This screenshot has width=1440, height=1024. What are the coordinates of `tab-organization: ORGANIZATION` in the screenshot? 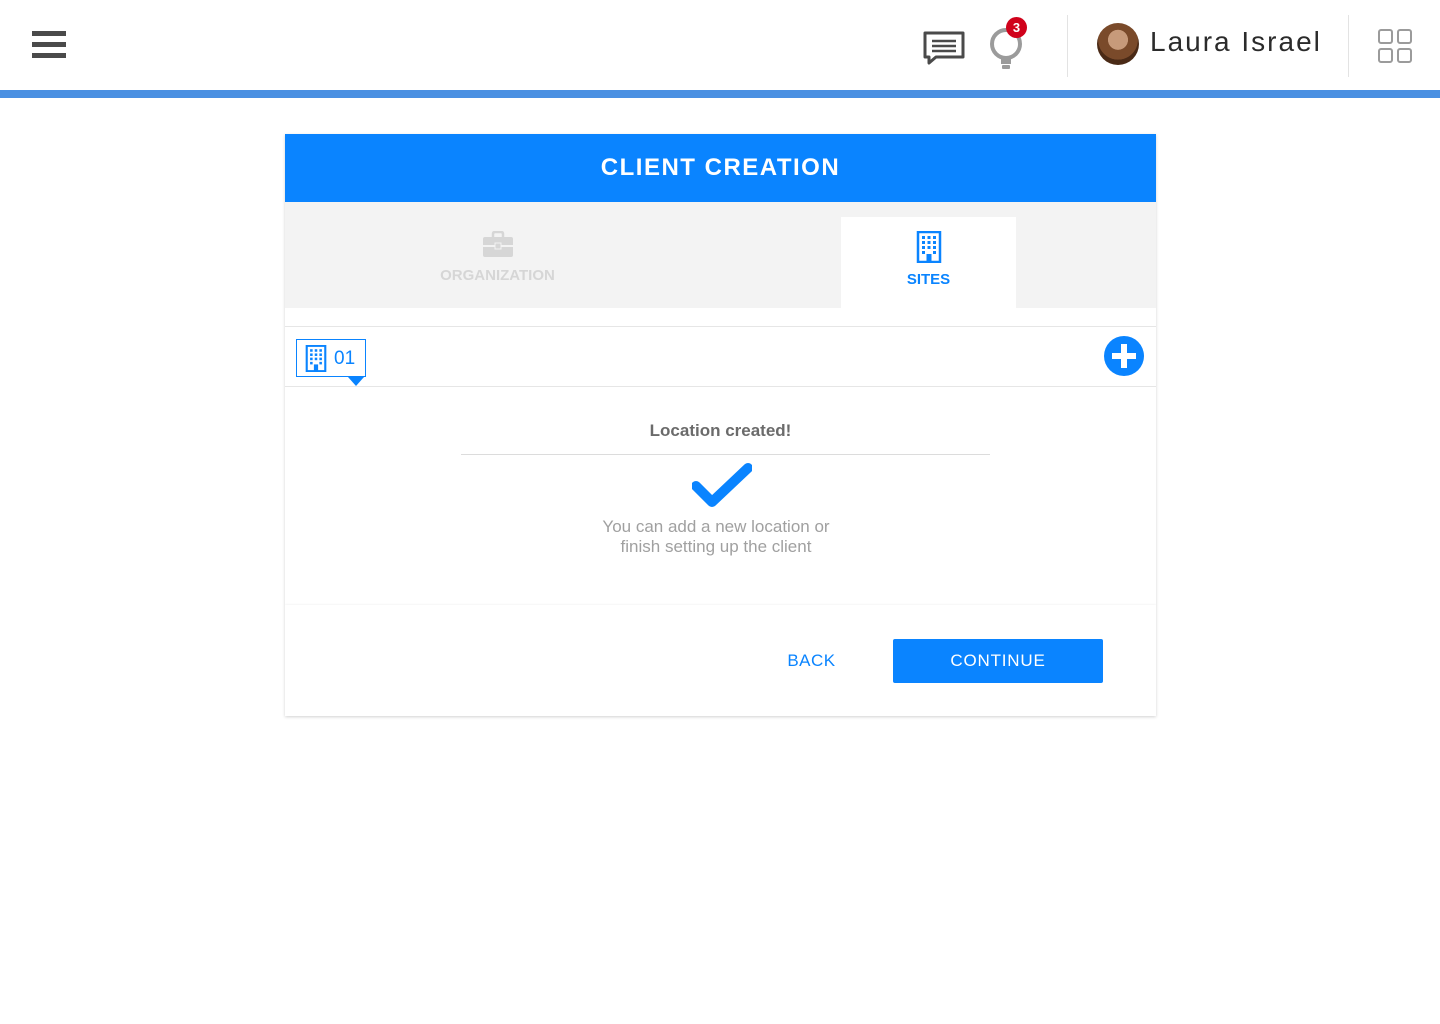 It's located at (497, 262).